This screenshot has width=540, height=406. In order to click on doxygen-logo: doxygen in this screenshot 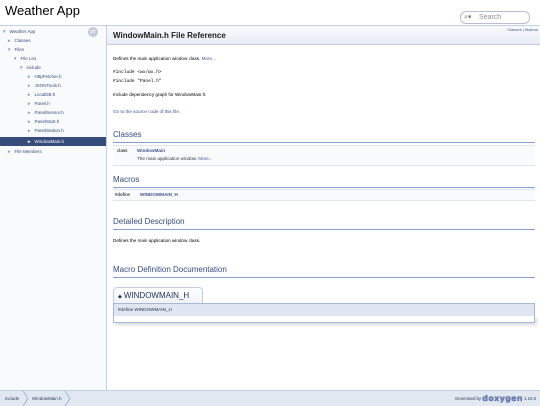, I will do `click(502, 398)`.